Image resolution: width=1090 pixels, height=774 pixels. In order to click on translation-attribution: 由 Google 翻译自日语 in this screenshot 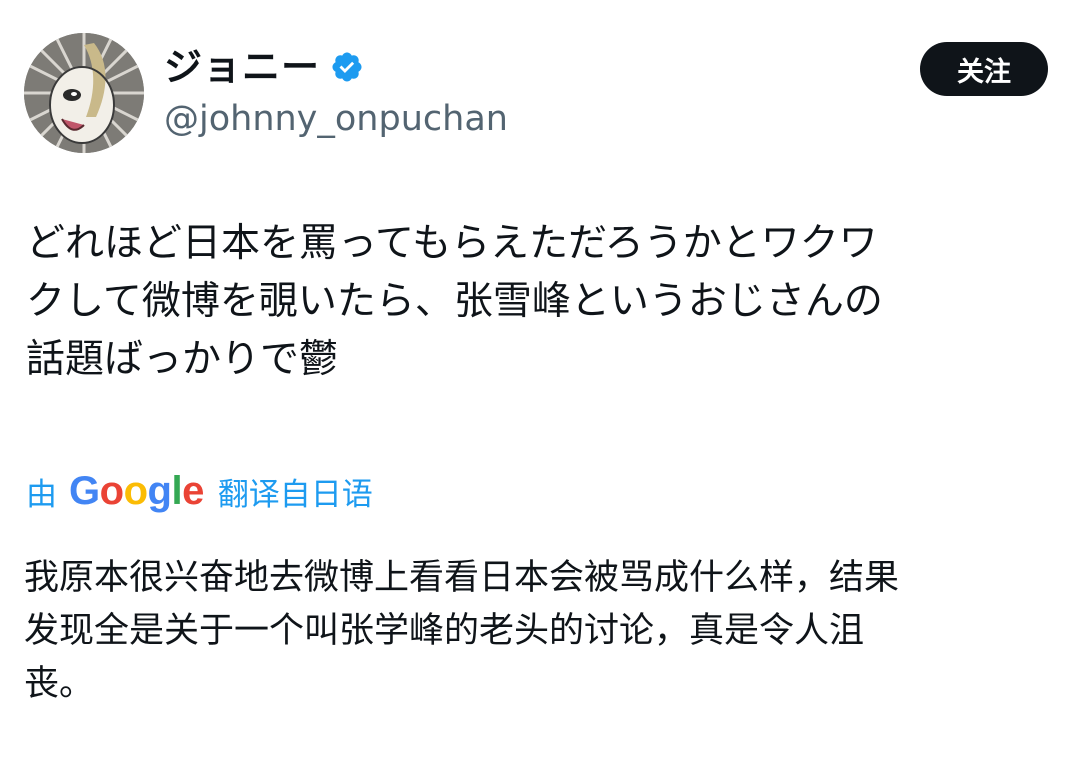, I will do `click(199, 491)`.